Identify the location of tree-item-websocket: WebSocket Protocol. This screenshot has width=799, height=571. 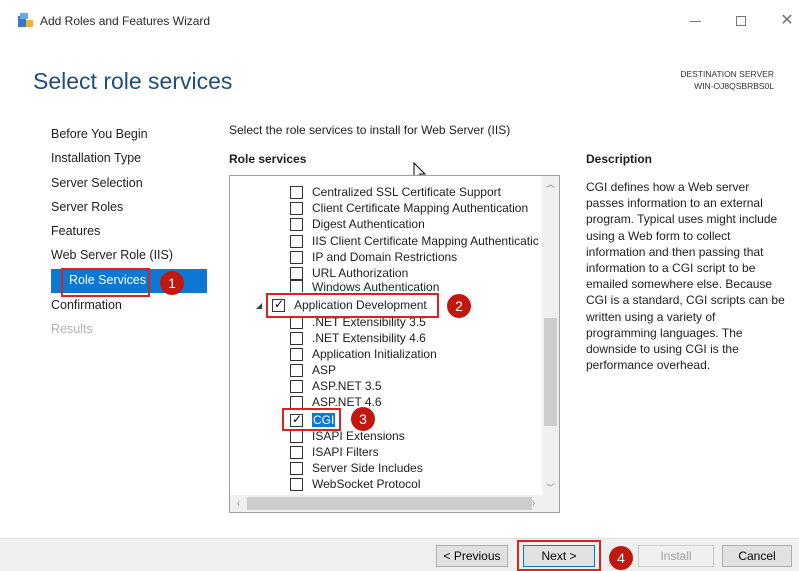
(355, 484).